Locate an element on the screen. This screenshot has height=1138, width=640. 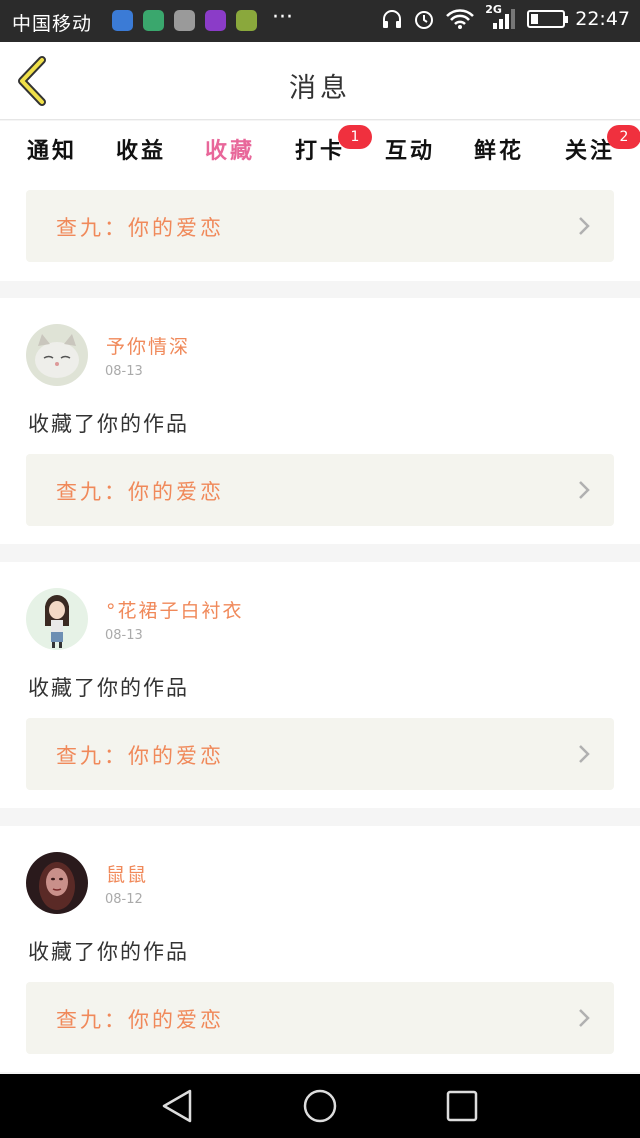
tab-notifications: 通知 is located at coordinates (52, 149).